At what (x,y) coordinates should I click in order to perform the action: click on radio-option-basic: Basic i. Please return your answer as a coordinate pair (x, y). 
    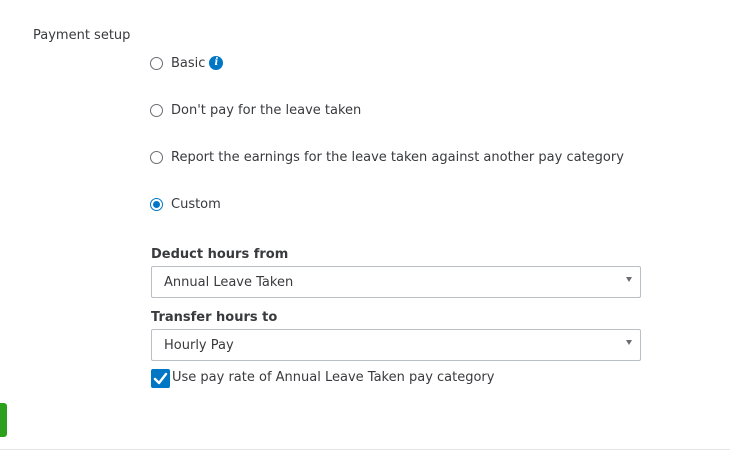
    Looking at the image, I should click on (187, 63).